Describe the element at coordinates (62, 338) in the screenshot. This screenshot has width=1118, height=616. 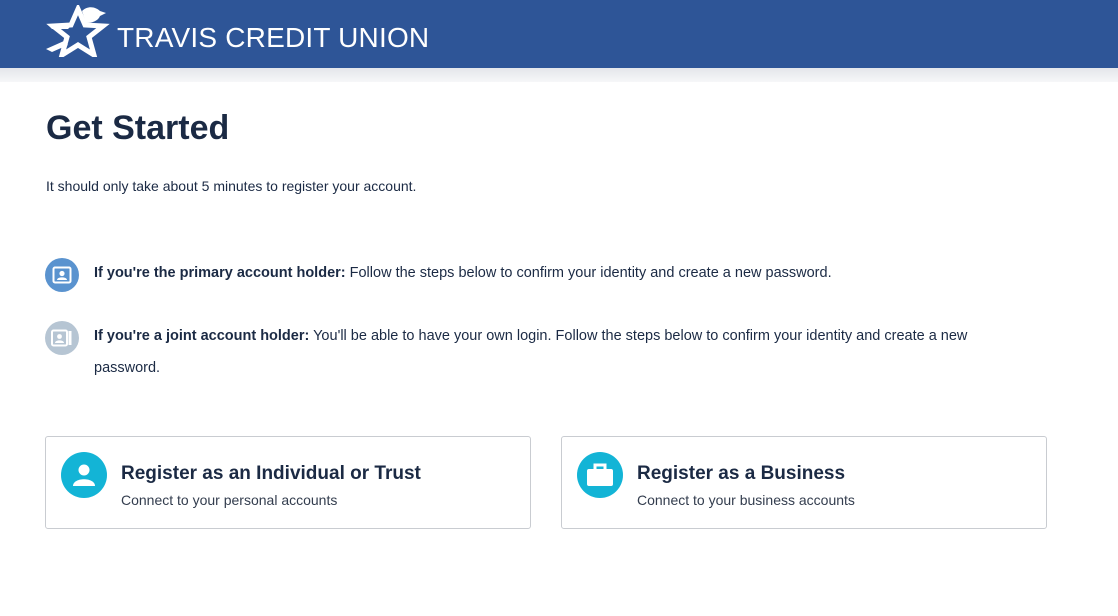
I see `joint-id-card-icon` at that location.